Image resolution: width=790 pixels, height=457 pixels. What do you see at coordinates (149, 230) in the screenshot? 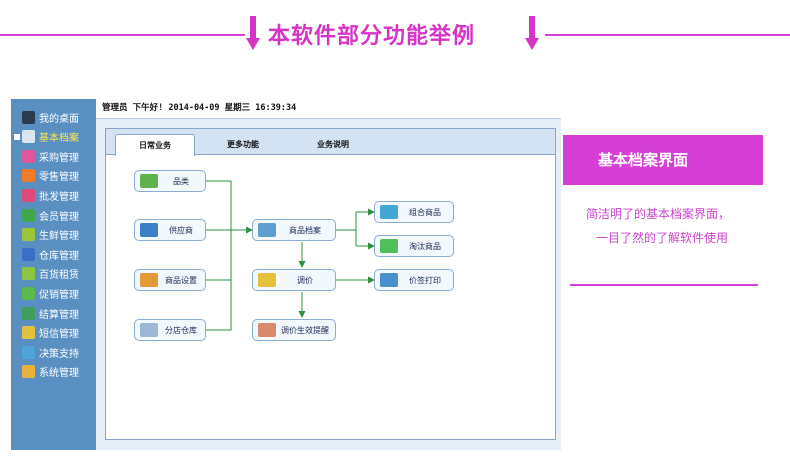
I see `supplier-icon` at bounding box center [149, 230].